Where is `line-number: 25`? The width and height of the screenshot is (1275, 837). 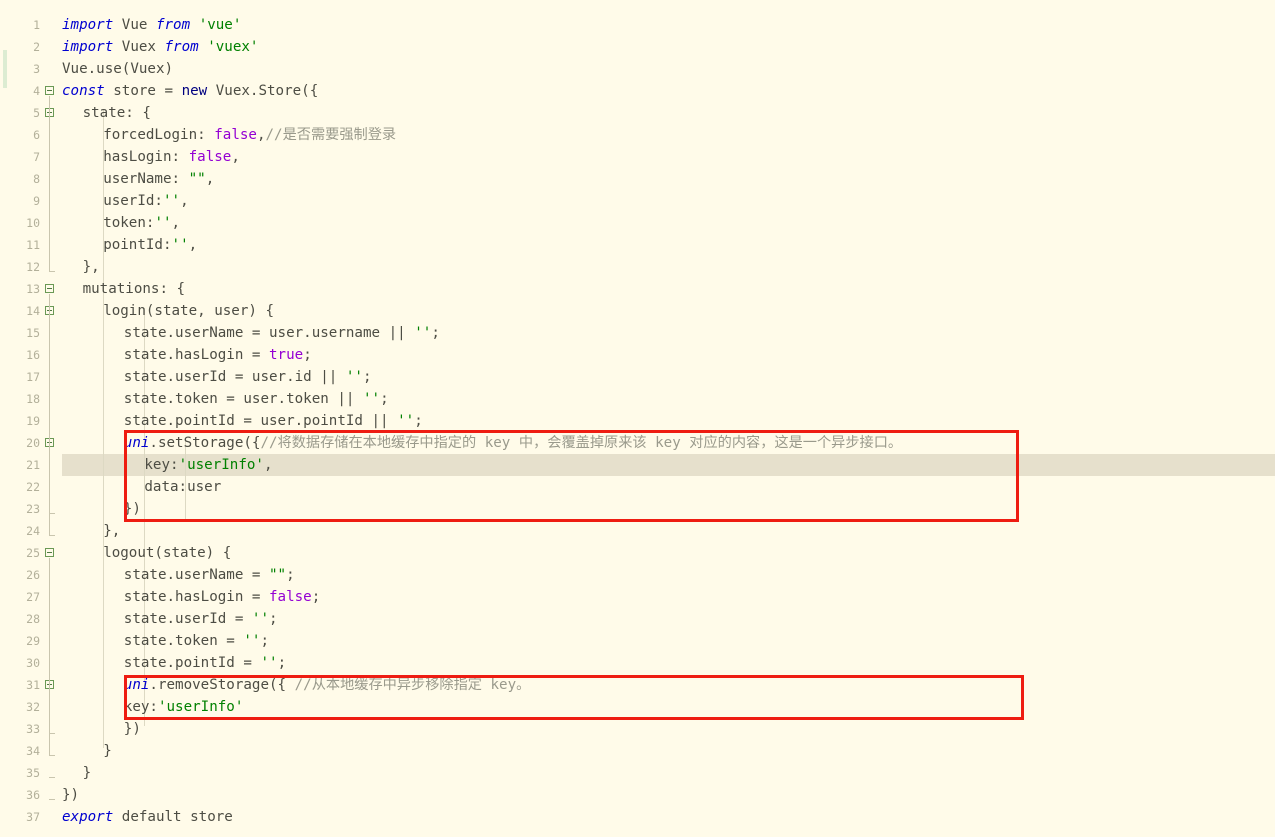
line-number: 25 is located at coordinates (33, 553).